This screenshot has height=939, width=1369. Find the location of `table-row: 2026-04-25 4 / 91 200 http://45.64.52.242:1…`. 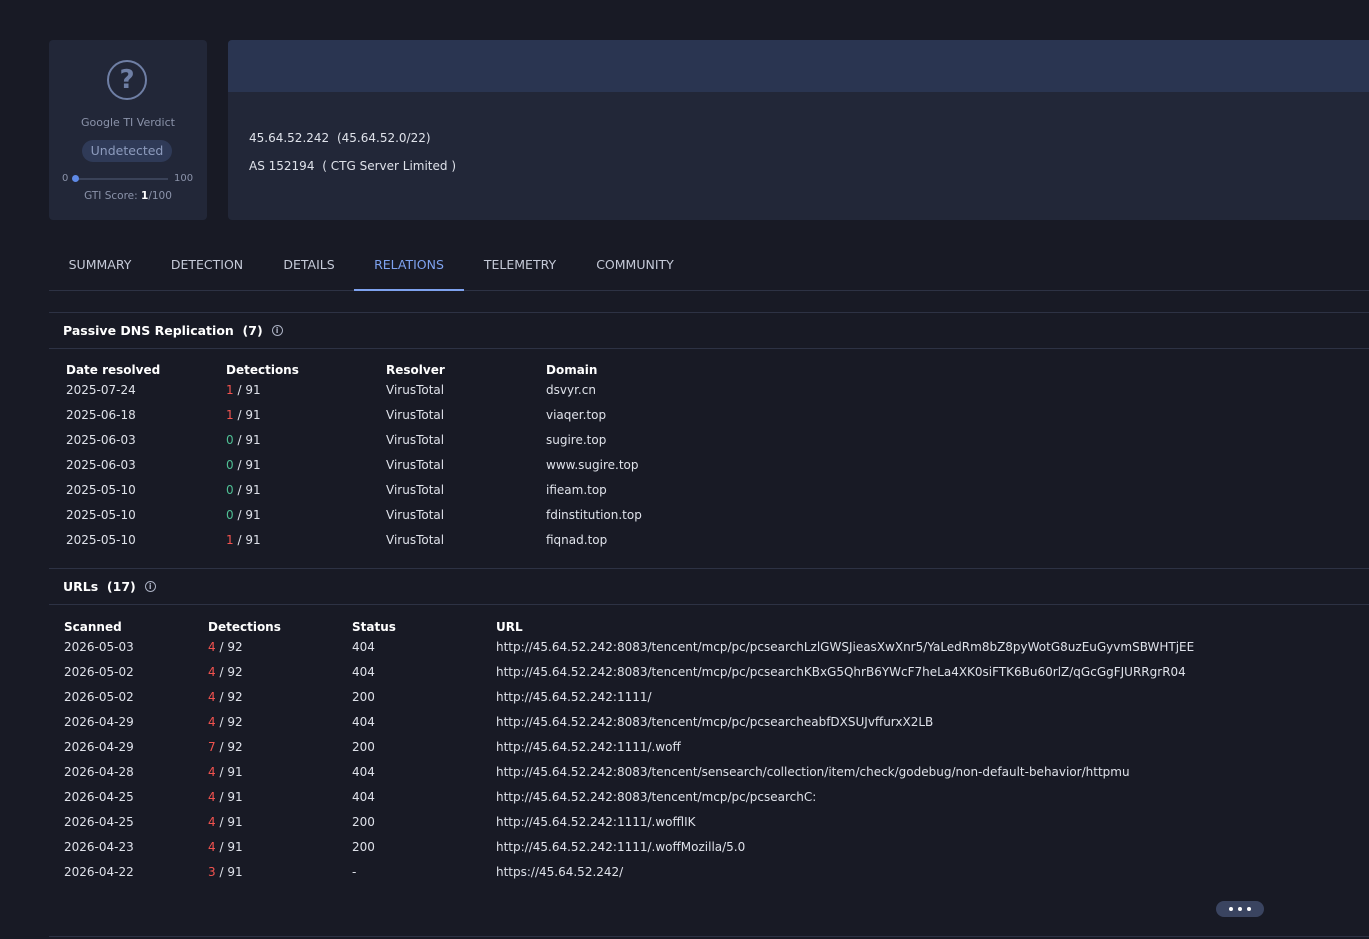

table-row: 2026-04-25 4 / 91 200 http://45.64.52.242:1… is located at coordinates (664, 821).